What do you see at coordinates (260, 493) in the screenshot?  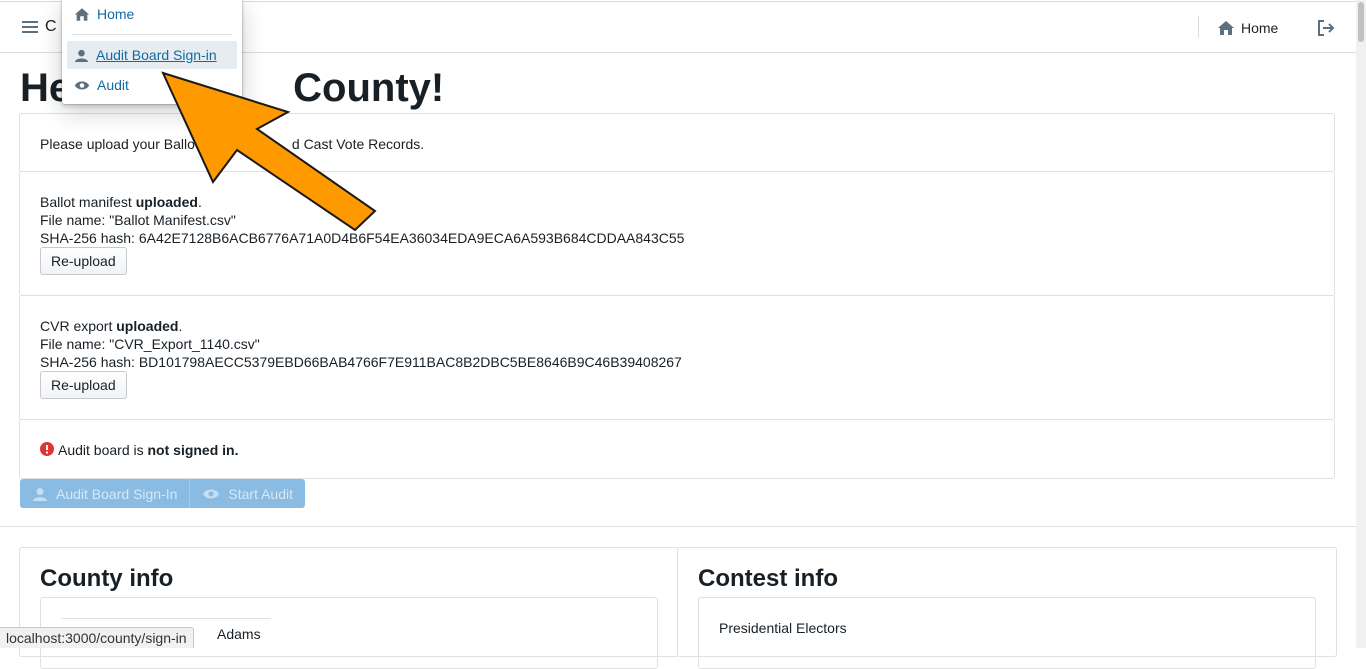 I see `start-audit-label: Start Audit` at bounding box center [260, 493].